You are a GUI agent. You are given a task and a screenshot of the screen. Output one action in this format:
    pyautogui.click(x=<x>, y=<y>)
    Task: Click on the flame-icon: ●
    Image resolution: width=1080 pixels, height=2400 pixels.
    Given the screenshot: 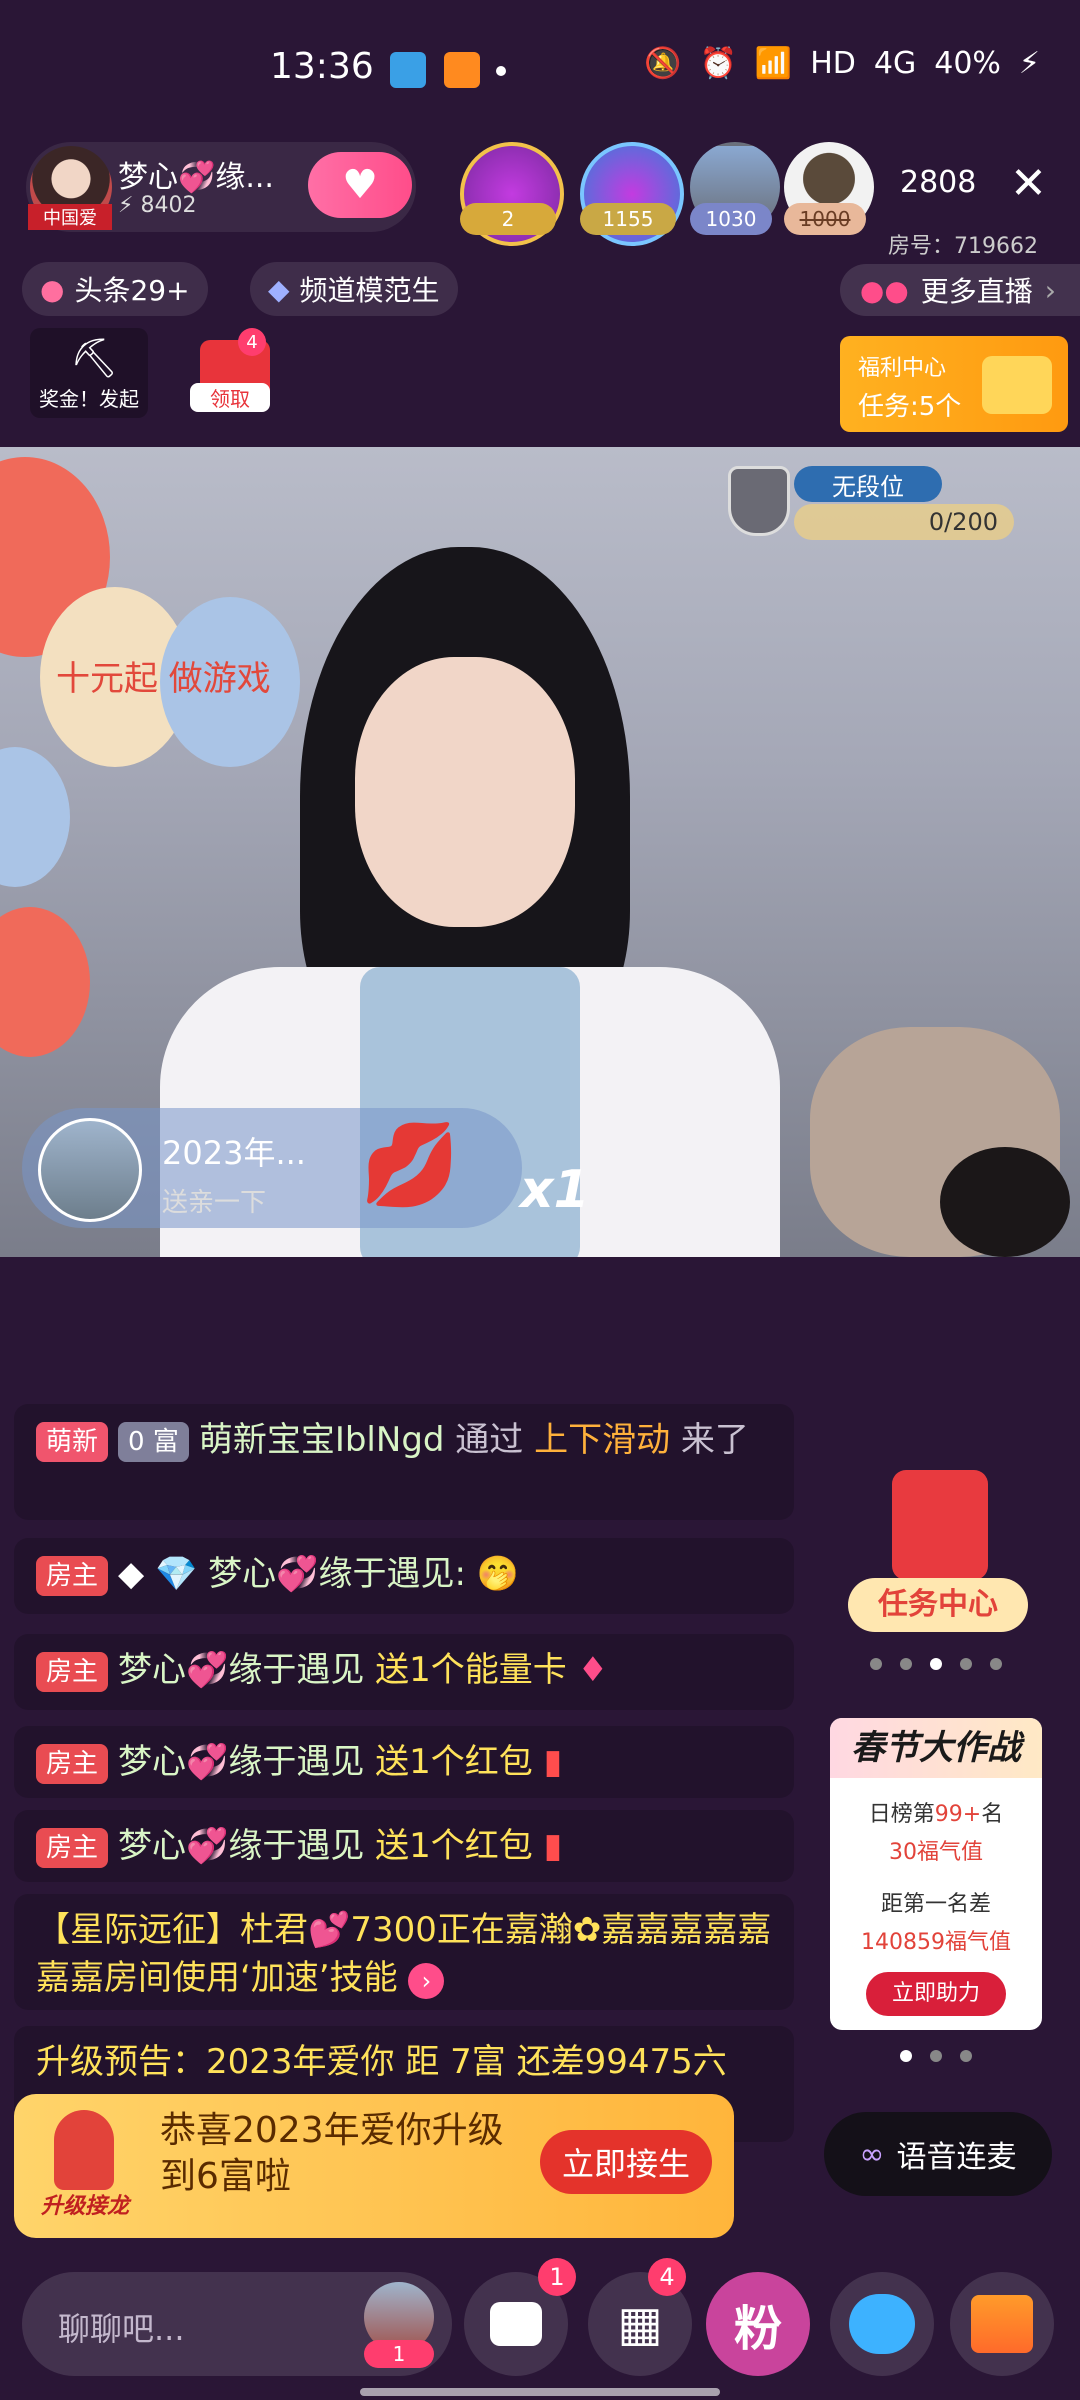 What is the action you would take?
    pyautogui.click(x=52, y=289)
    